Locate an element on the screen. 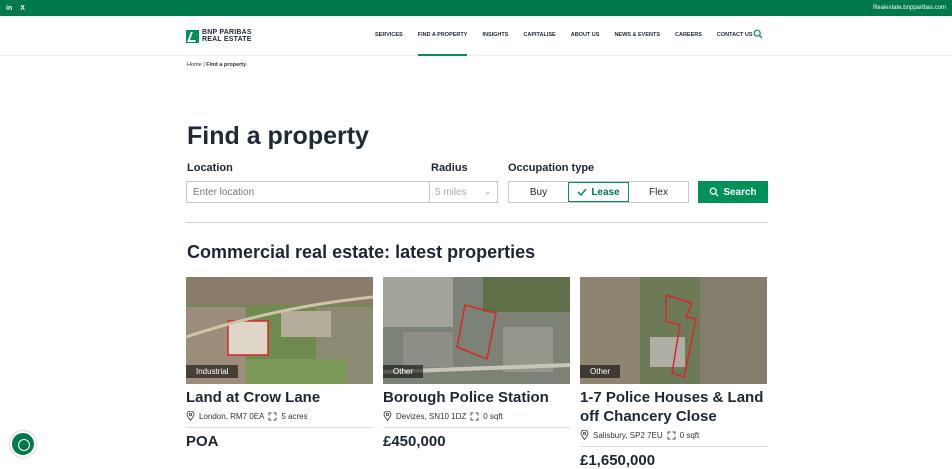 The width and height of the screenshot is (952, 469). check-icon is located at coordinates (582, 192).